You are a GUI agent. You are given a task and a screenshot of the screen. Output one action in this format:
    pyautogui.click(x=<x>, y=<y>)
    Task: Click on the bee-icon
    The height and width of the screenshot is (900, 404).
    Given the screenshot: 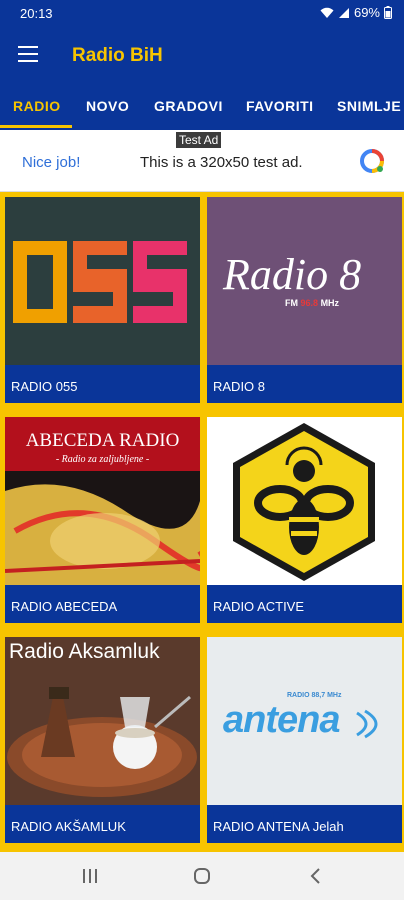 What is the action you would take?
    pyautogui.click(x=304, y=502)
    